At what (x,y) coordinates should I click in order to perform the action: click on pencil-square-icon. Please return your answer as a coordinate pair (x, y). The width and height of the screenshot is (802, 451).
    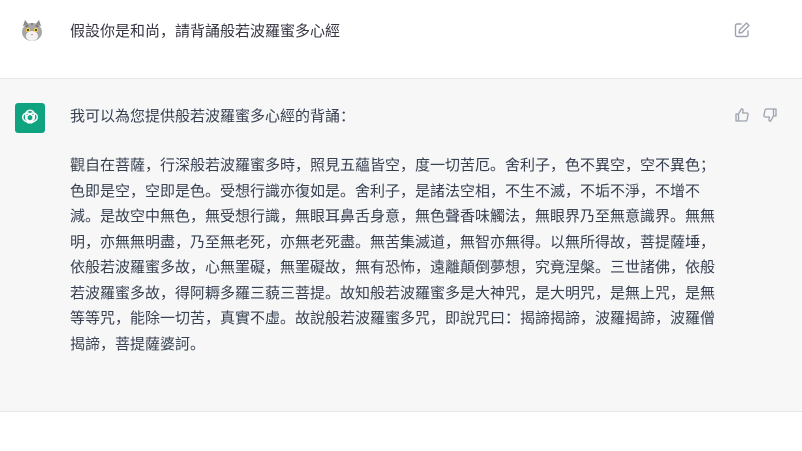
    Looking at the image, I should click on (742, 30).